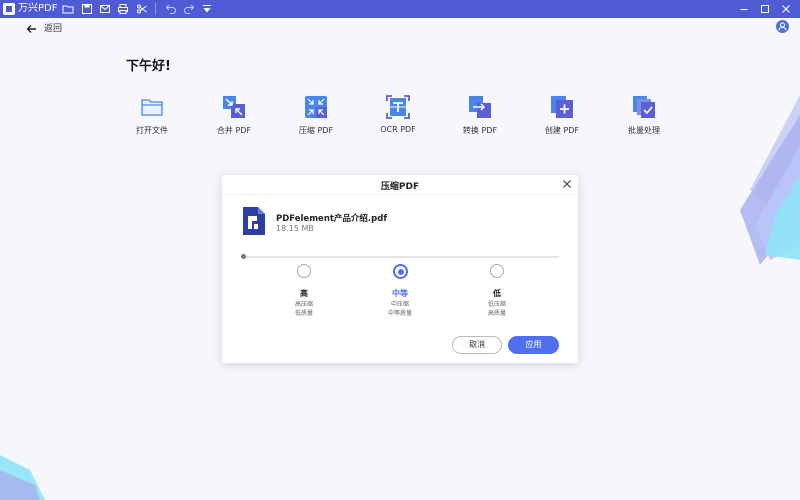 This screenshot has width=800, height=500. I want to click on option-low: 低 低压缩 高质量, so click(498, 294).